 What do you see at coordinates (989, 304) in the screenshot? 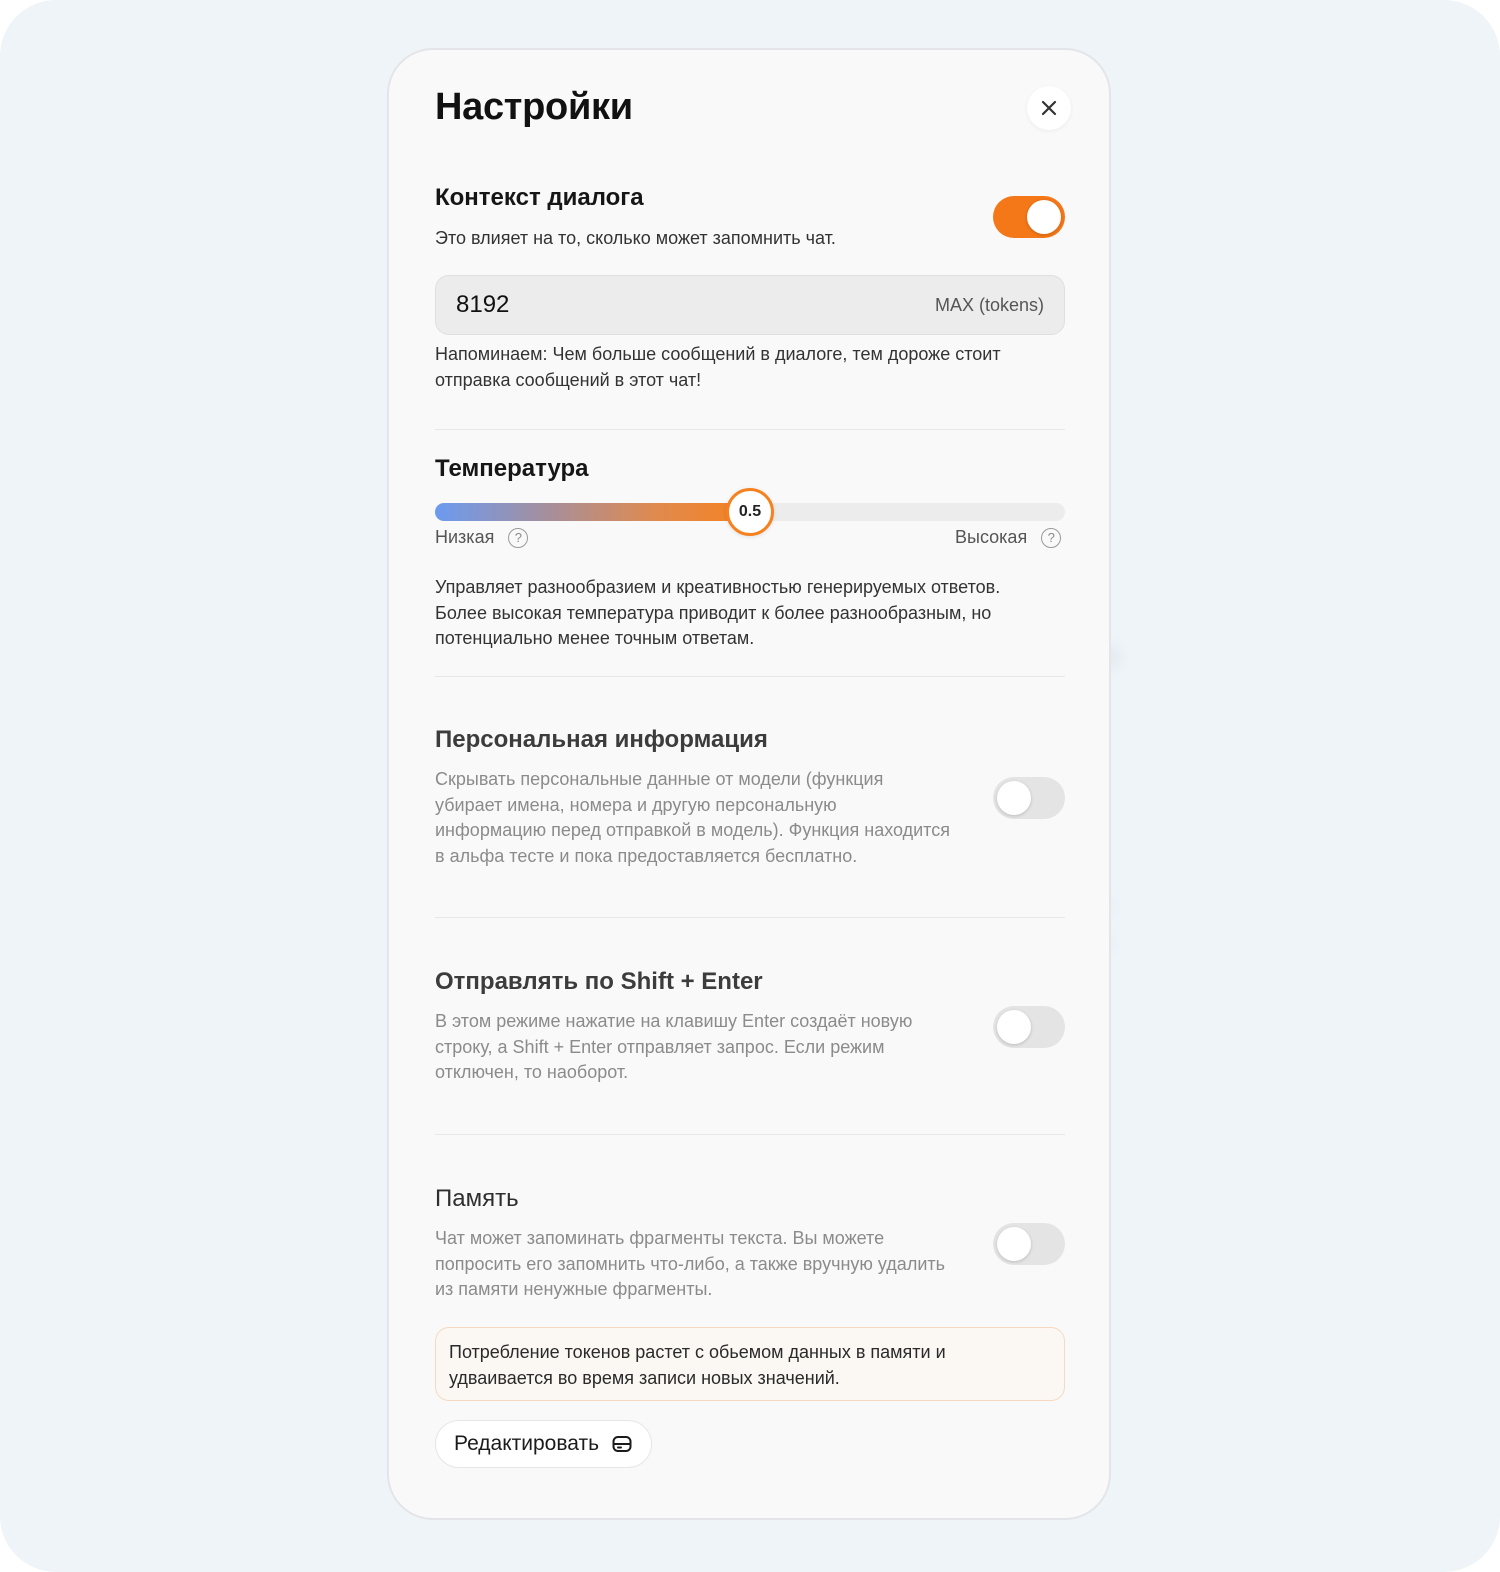
I see `tokens-unit-label: MAX (tokens)` at bounding box center [989, 304].